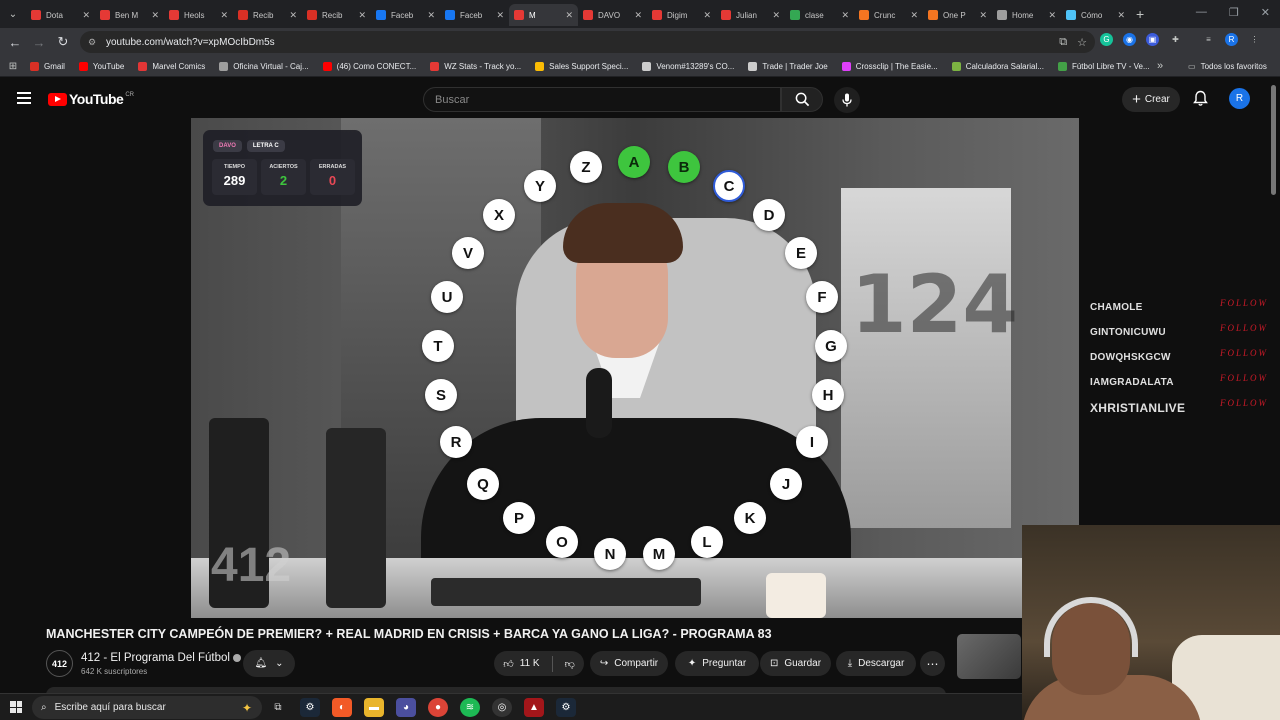 This screenshot has height=720, width=1280. What do you see at coordinates (888, 15) in the screenshot?
I see `browser-tab: Crunc ✕` at bounding box center [888, 15].